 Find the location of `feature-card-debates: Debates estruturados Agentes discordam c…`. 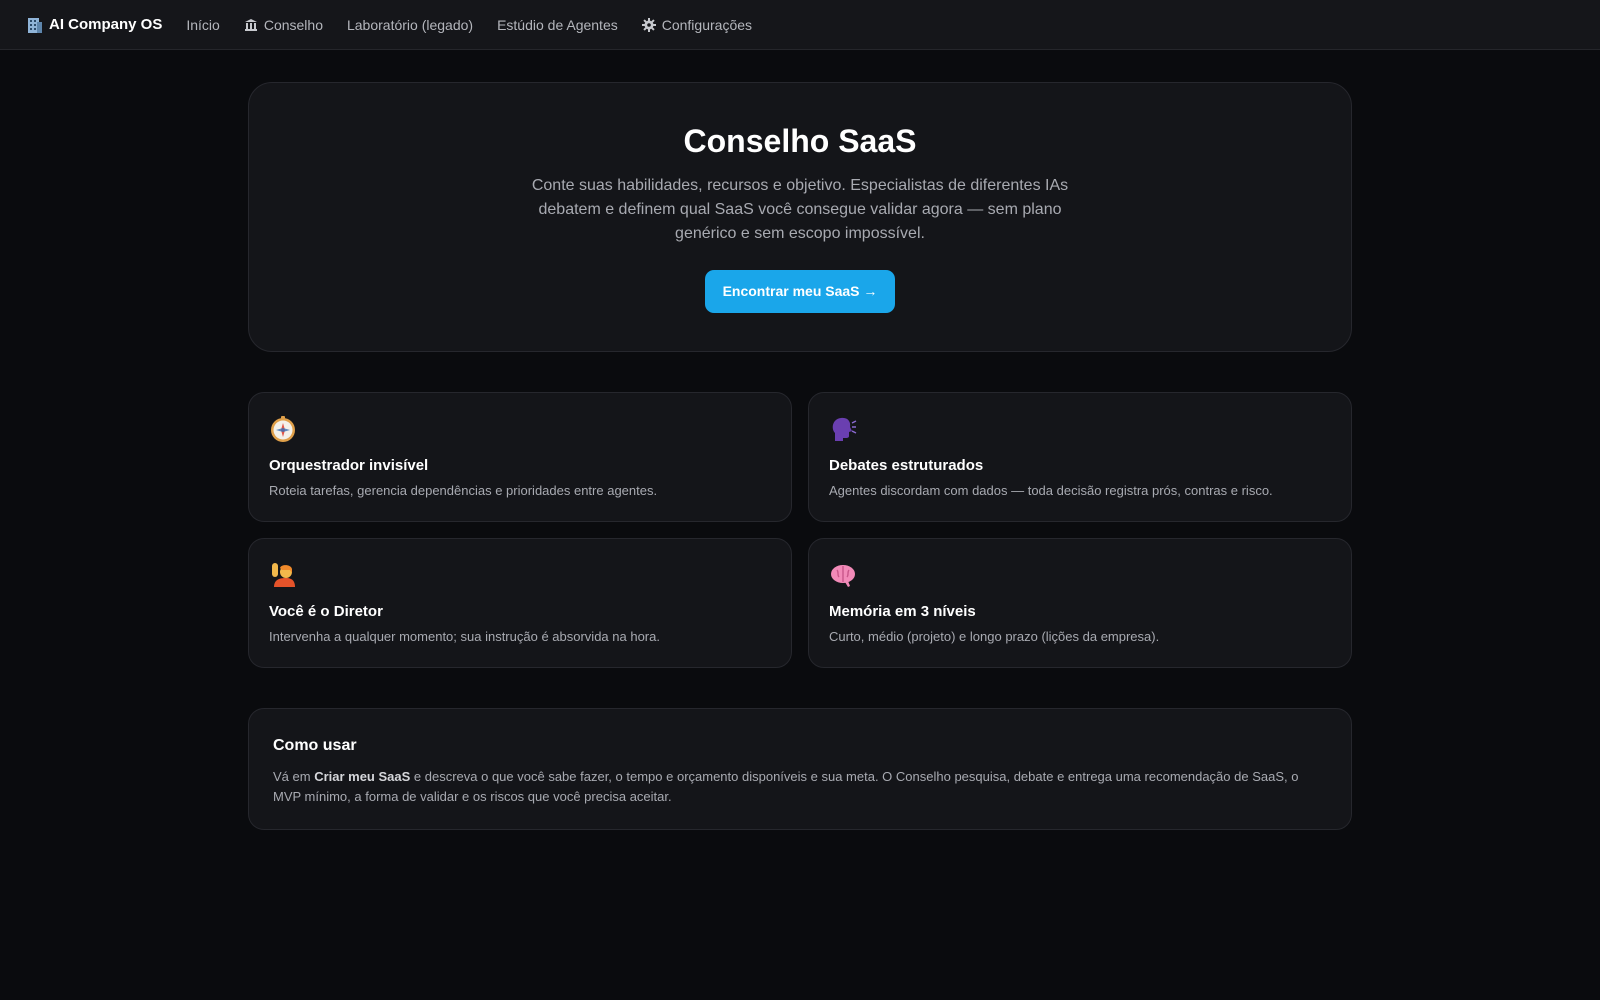

feature-card-debates: Debates estruturados Agentes discordam c… is located at coordinates (1080, 457).